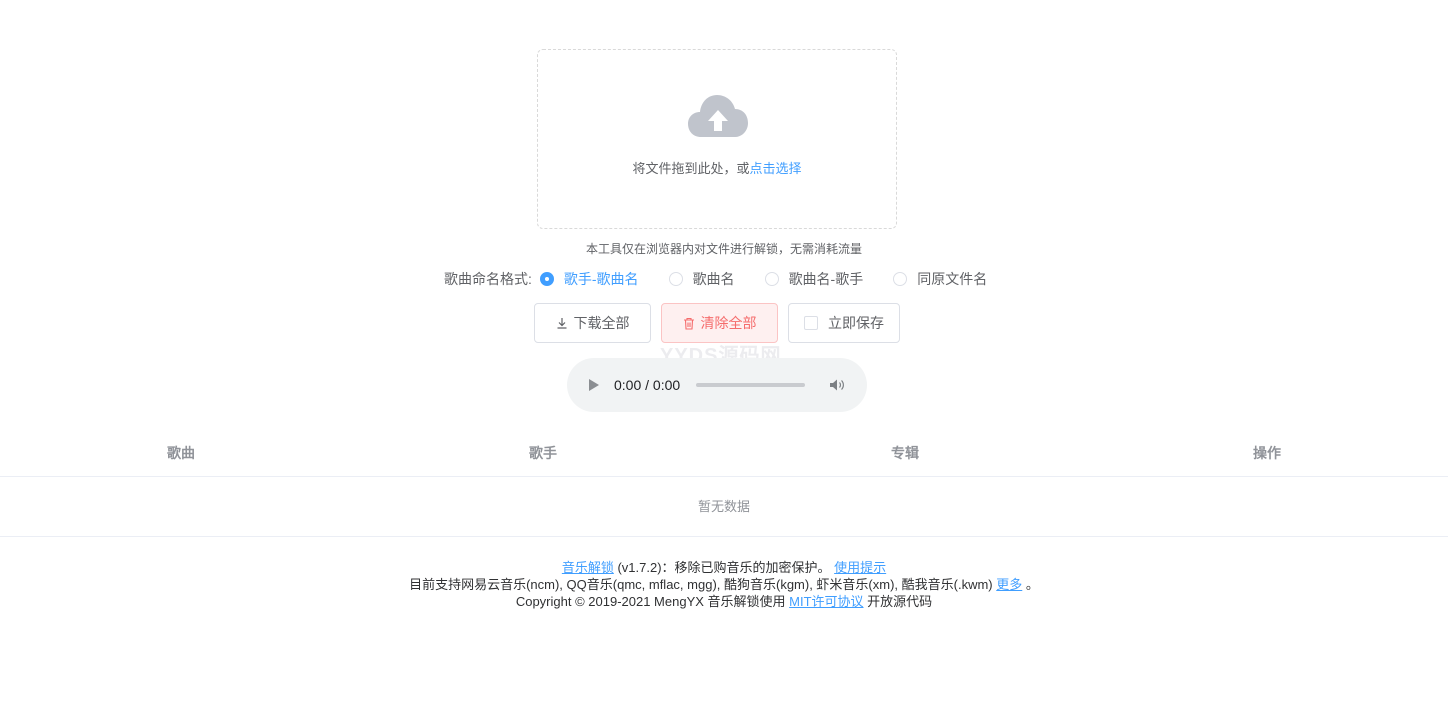 The width and height of the screenshot is (1448, 717). I want to click on upload-text: 将文件拖到此处，或点击选择, so click(717, 167).